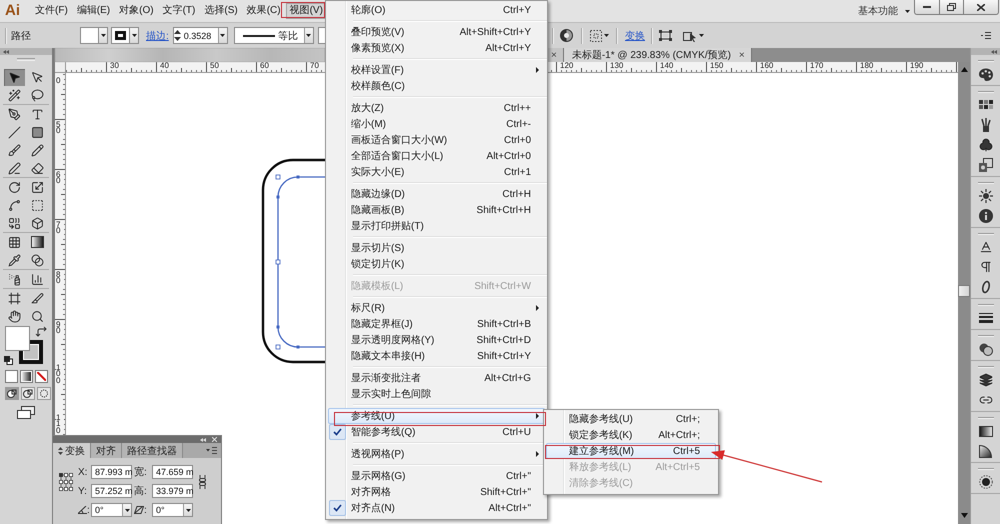  I want to click on fill-swatch, so click(89, 35).